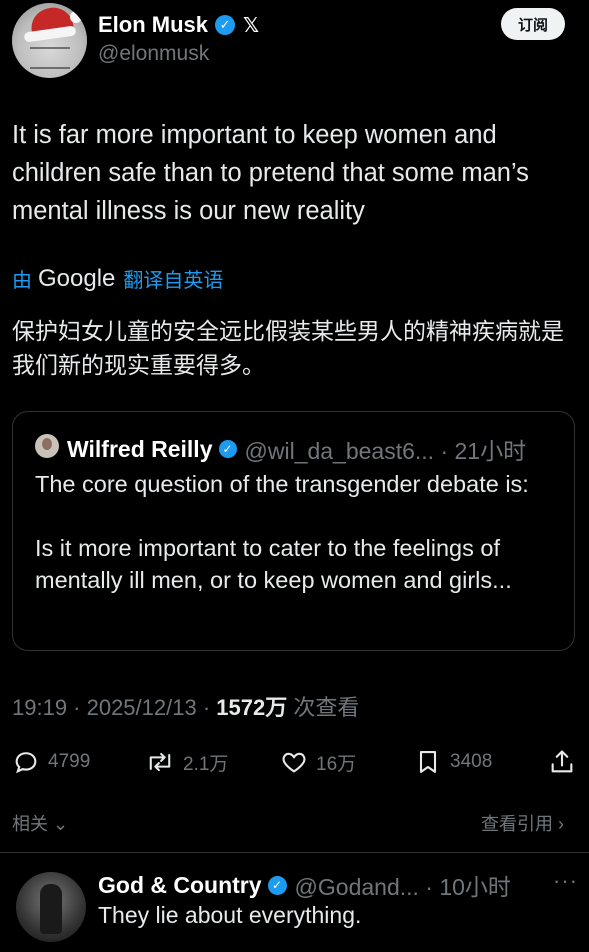 The height and width of the screenshot is (952, 589). I want to click on reply-author-avatar, so click(51, 907).